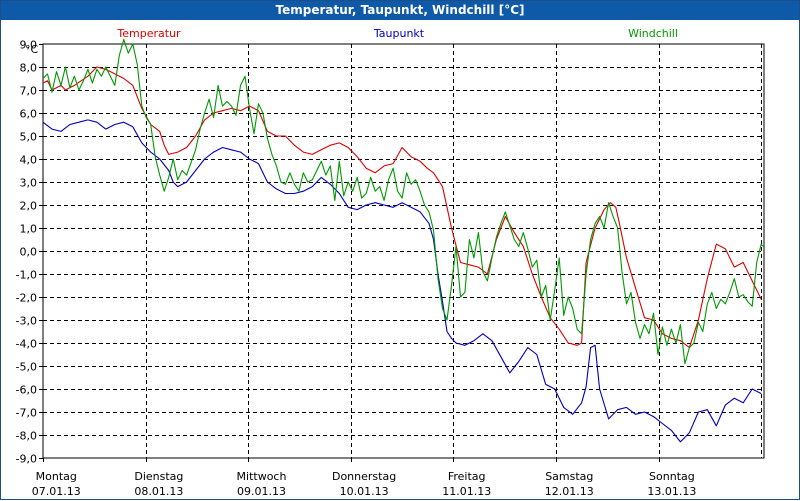  Describe the element at coordinates (29, 183) in the screenshot. I see `y-tick-label: 3,0` at that location.